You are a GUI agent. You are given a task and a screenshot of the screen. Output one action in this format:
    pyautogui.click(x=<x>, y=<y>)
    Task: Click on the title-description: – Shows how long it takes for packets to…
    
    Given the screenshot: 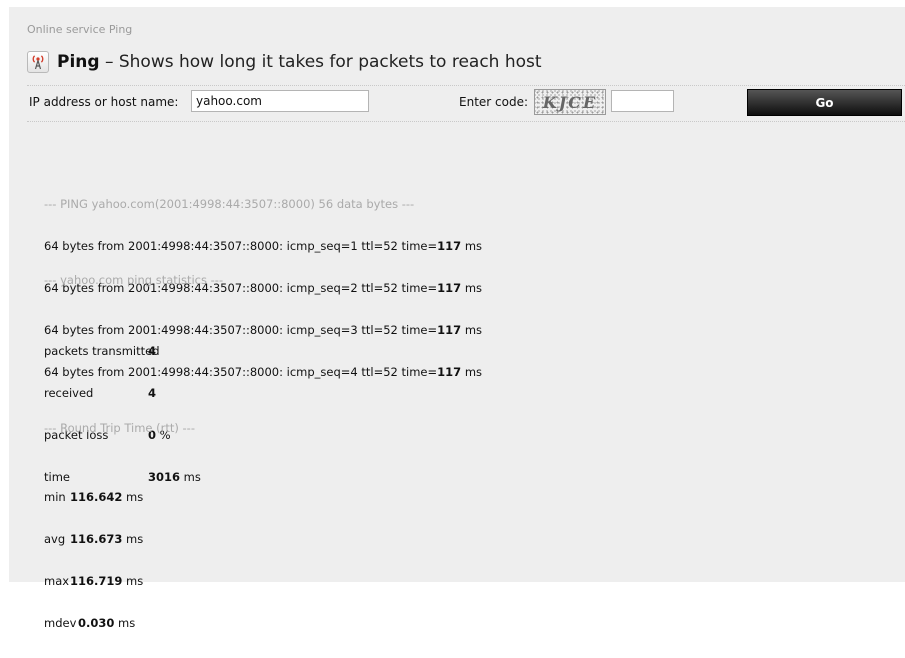 What is the action you would take?
    pyautogui.click(x=320, y=62)
    